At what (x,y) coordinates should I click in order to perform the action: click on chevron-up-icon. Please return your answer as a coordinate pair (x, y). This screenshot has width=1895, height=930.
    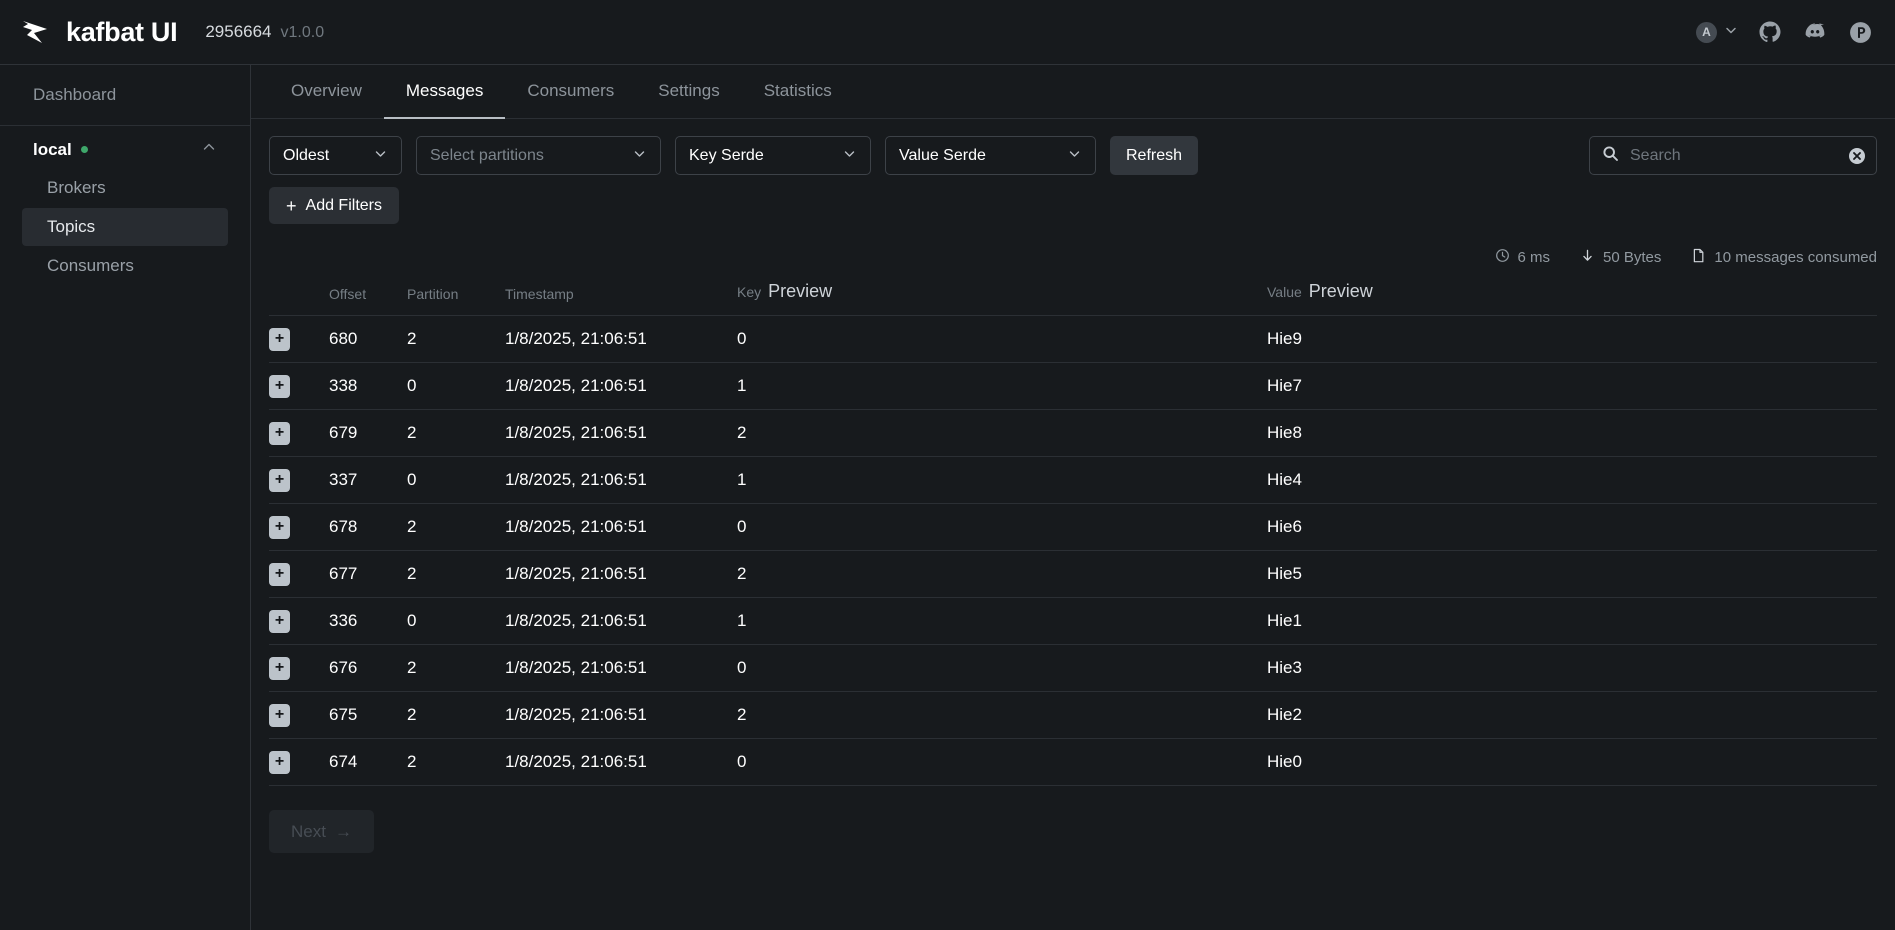
    Looking at the image, I should click on (209, 149).